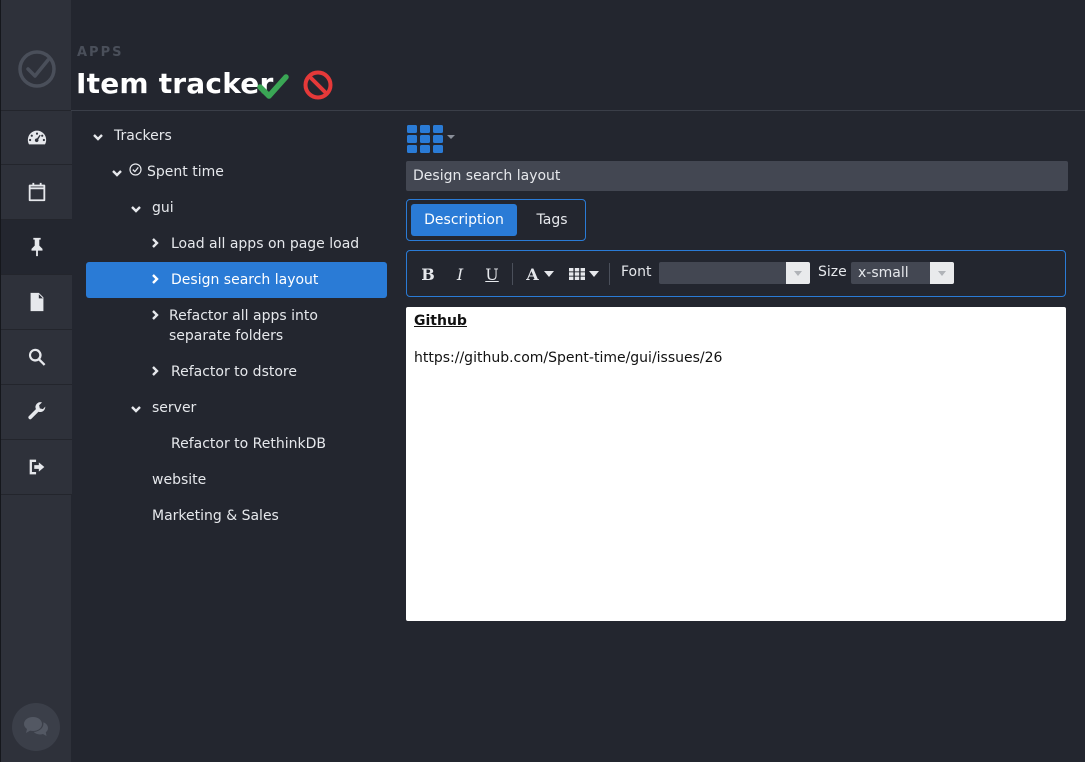 The image size is (1085, 762). I want to click on search-icon, so click(36, 357).